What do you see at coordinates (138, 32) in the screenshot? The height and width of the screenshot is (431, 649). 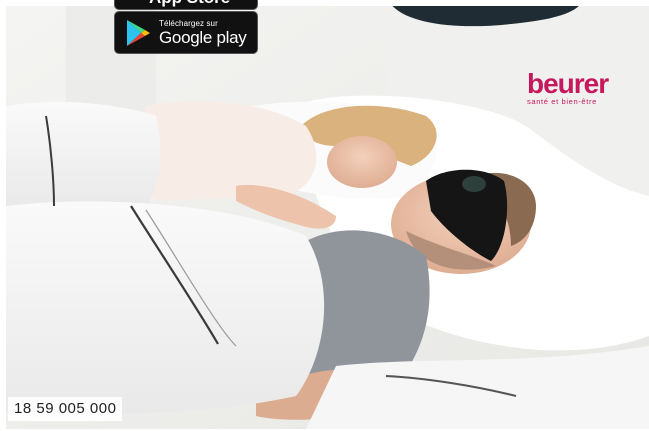 I see `google-play-icon` at bounding box center [138, 32].